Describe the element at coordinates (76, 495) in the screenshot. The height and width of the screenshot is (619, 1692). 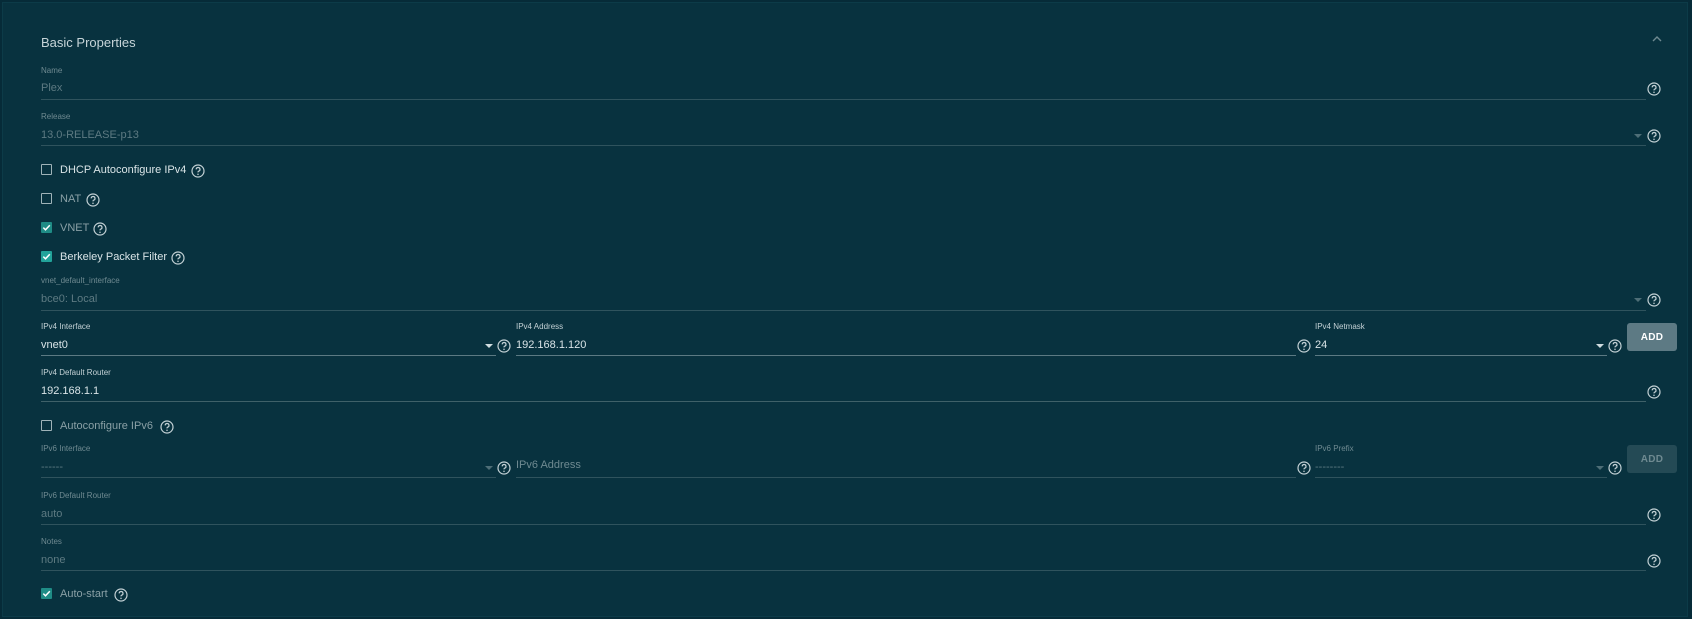
I see `ipv6-default-router-label: IPv6 Default Router` at that location.